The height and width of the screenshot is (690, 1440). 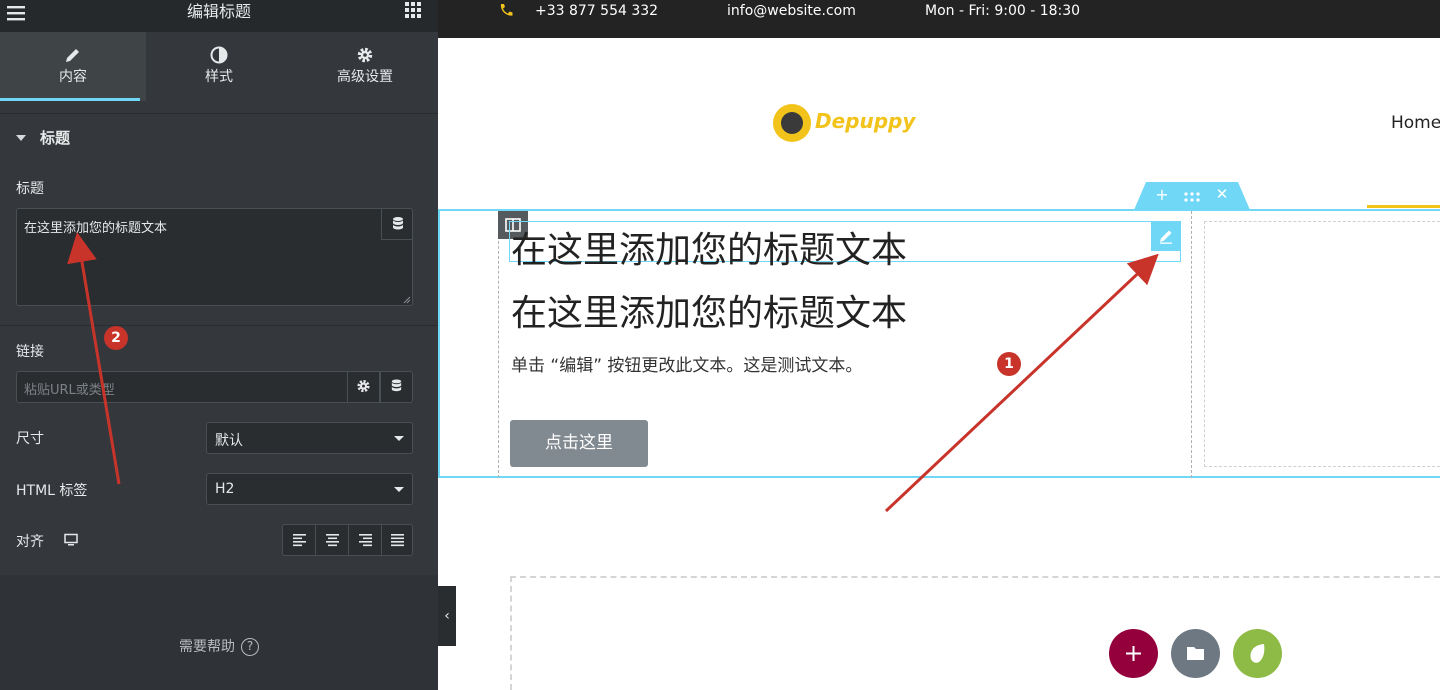 I want to click on panel-tabs: 内容 样式 高级设置, so click(x=219, y=66).